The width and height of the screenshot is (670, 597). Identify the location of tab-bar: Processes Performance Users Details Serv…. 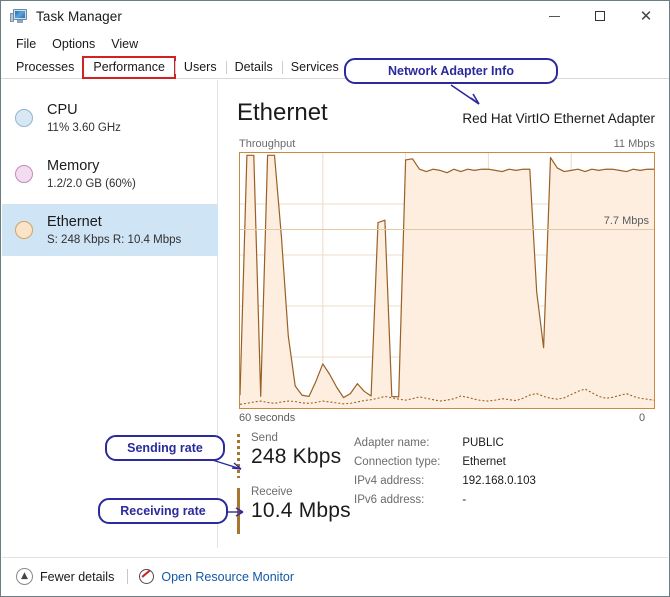
(335, 67).